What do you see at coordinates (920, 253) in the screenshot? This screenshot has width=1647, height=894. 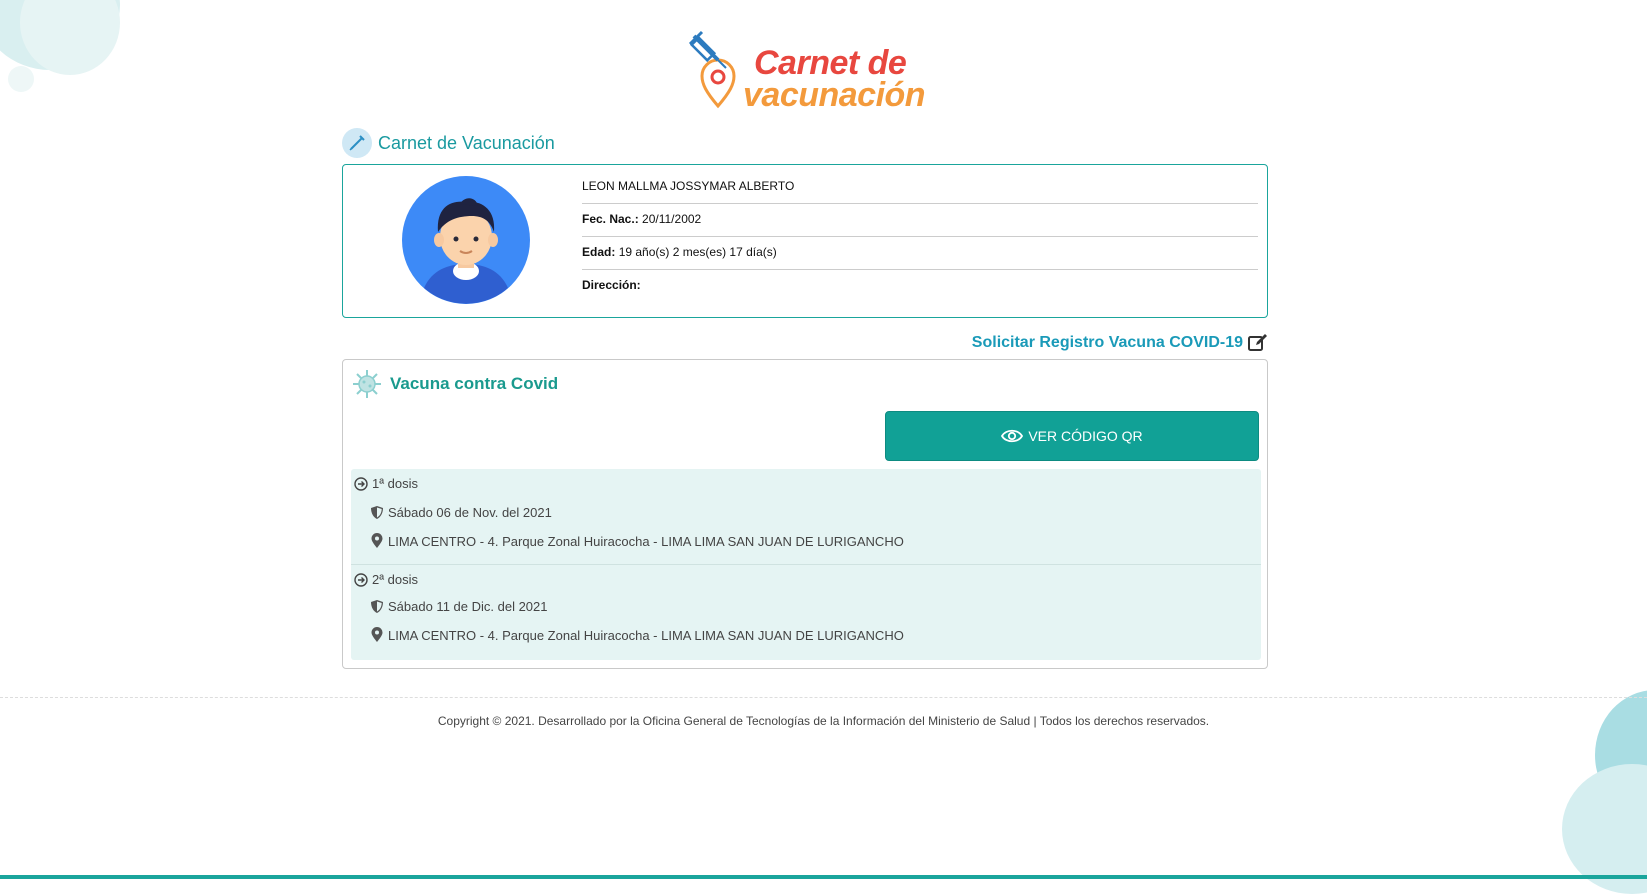 I see `age-row: Edad: 19 año(s) 2 mes(es) 17 día(s)` at bounding box center [920, 253].